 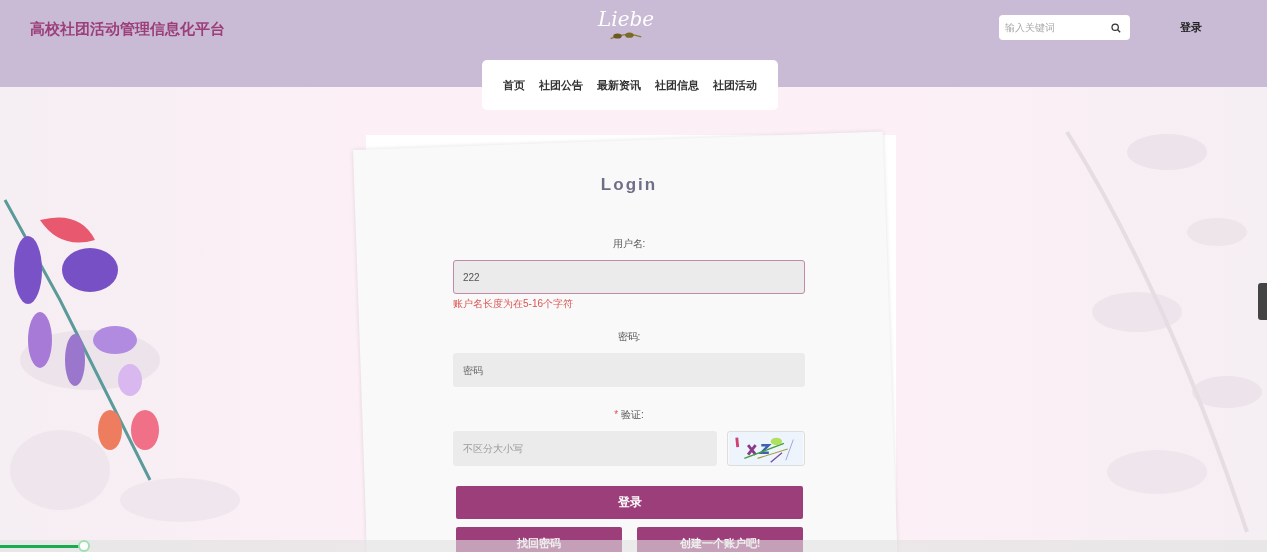 What do you see at coordinates (629, 336) in the screenshot?
I see `field-label: 密码:` at bounding box center [629, 336].